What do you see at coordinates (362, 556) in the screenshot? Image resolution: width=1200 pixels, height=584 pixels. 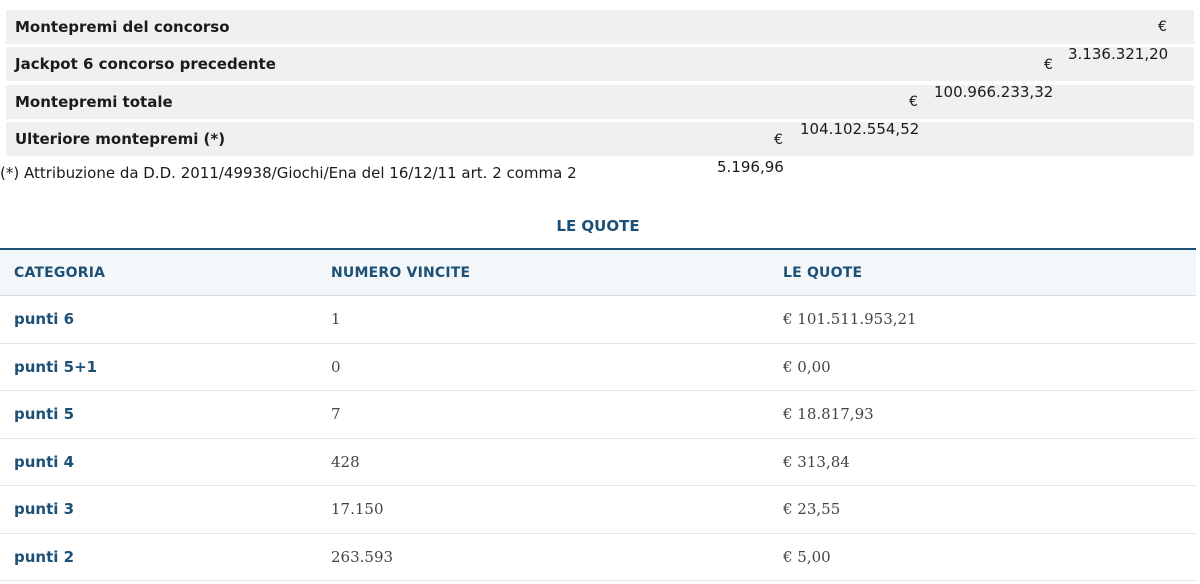 I see `cell-vincite: 263.593` at bounding box center [362, 556].